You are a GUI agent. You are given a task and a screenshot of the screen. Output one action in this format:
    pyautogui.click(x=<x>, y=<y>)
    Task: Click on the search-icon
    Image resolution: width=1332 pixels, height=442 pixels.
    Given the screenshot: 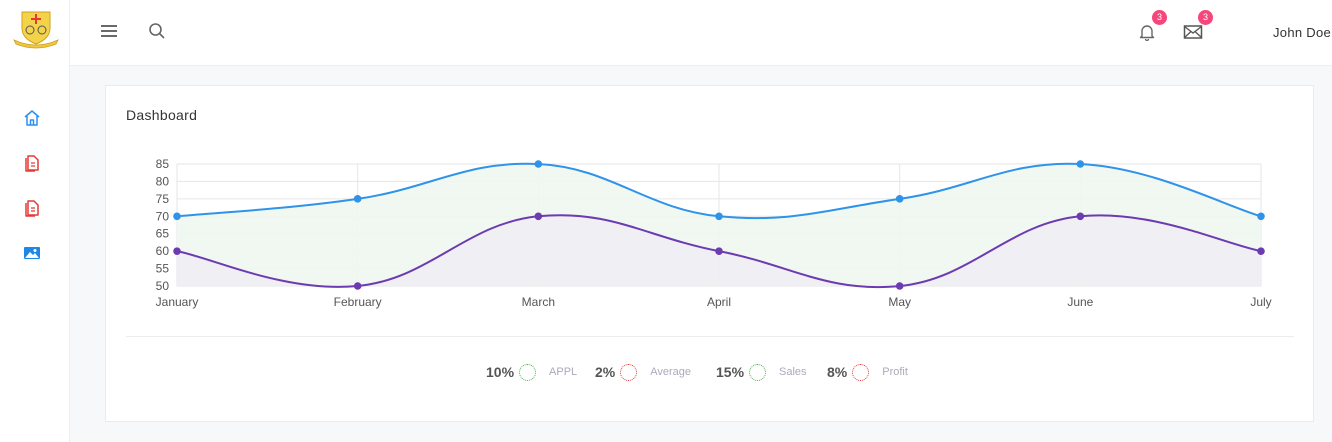 What is the action you would take?
    pyautogui.click(x=157, y=31)
    